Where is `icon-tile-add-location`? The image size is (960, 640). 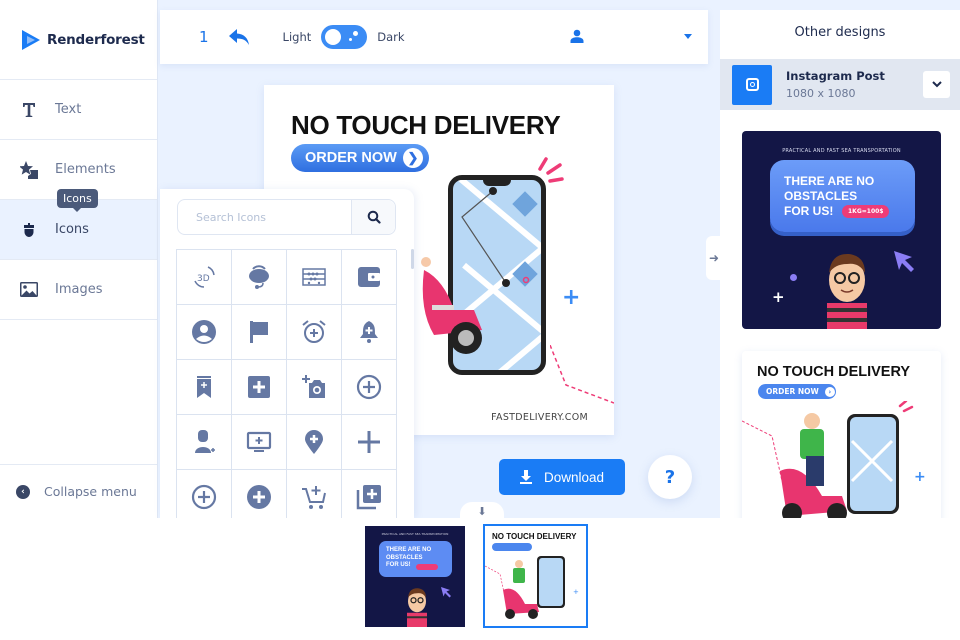
icon-tile-add-location is located at coordinates (314, 442).